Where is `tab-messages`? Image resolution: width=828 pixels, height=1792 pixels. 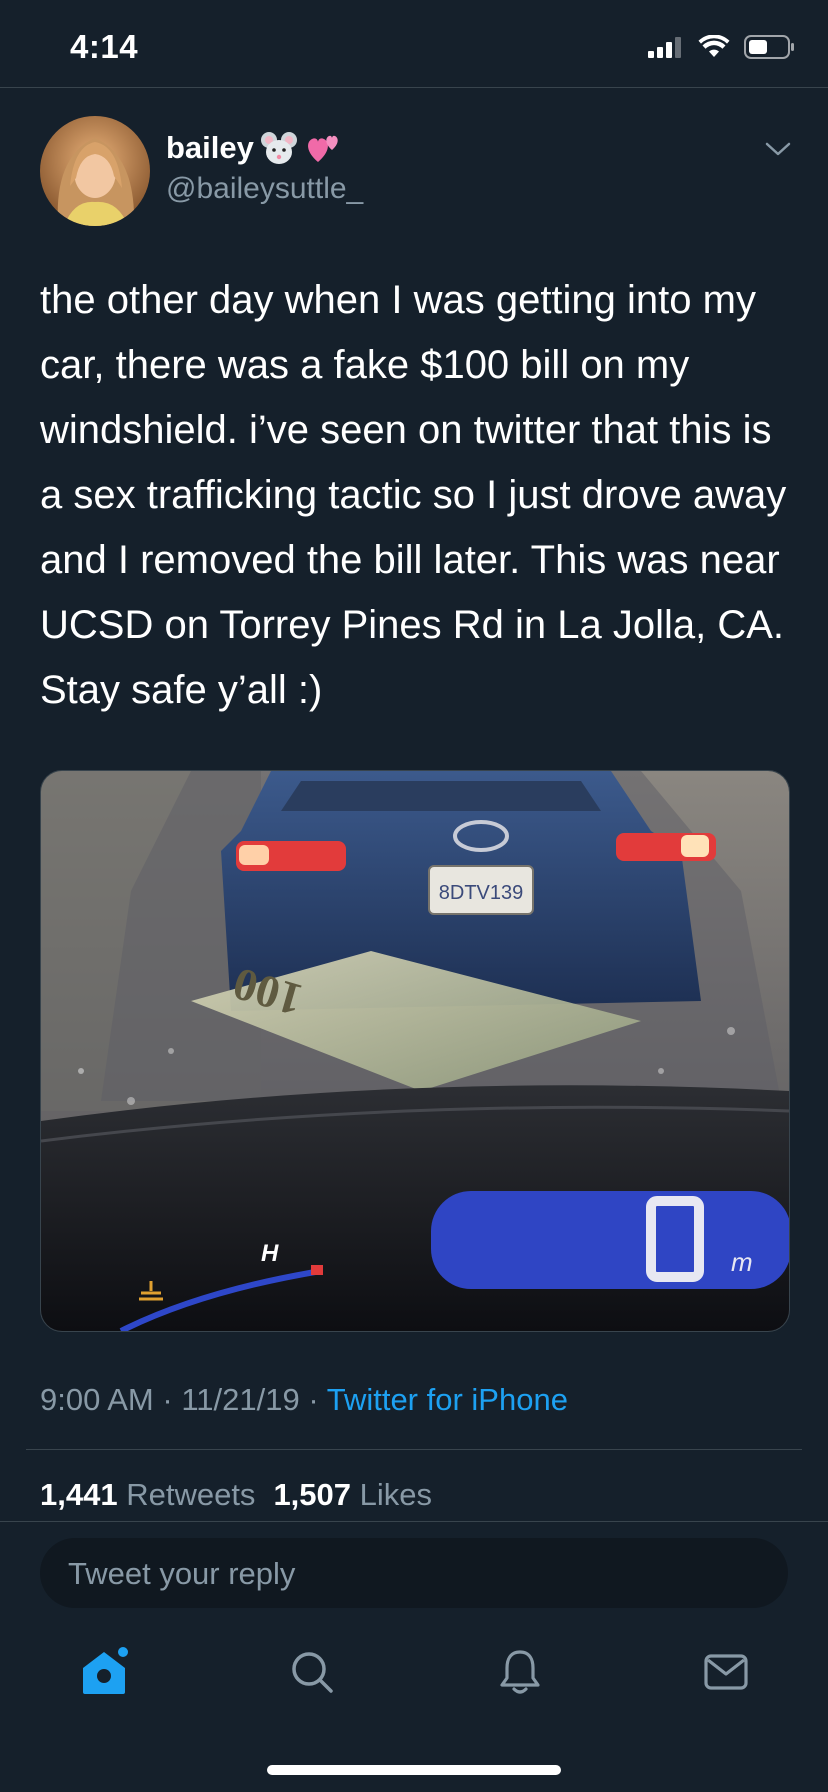
tab-messages is located at coordinates (726, 1672).